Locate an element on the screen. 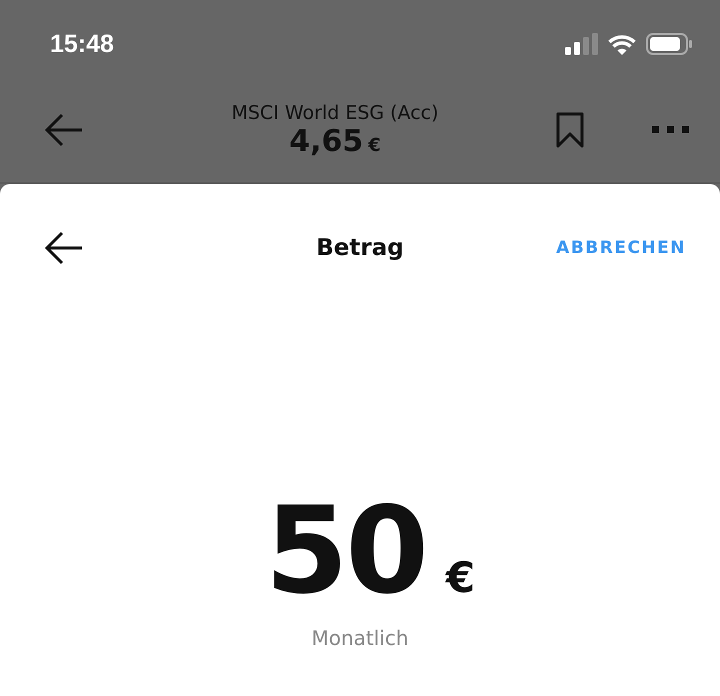  currency-symbol: € is located at coordinates (461, 577).